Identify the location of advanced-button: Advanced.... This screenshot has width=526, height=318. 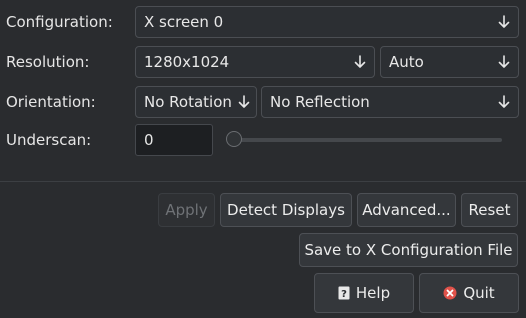
(406, 210).